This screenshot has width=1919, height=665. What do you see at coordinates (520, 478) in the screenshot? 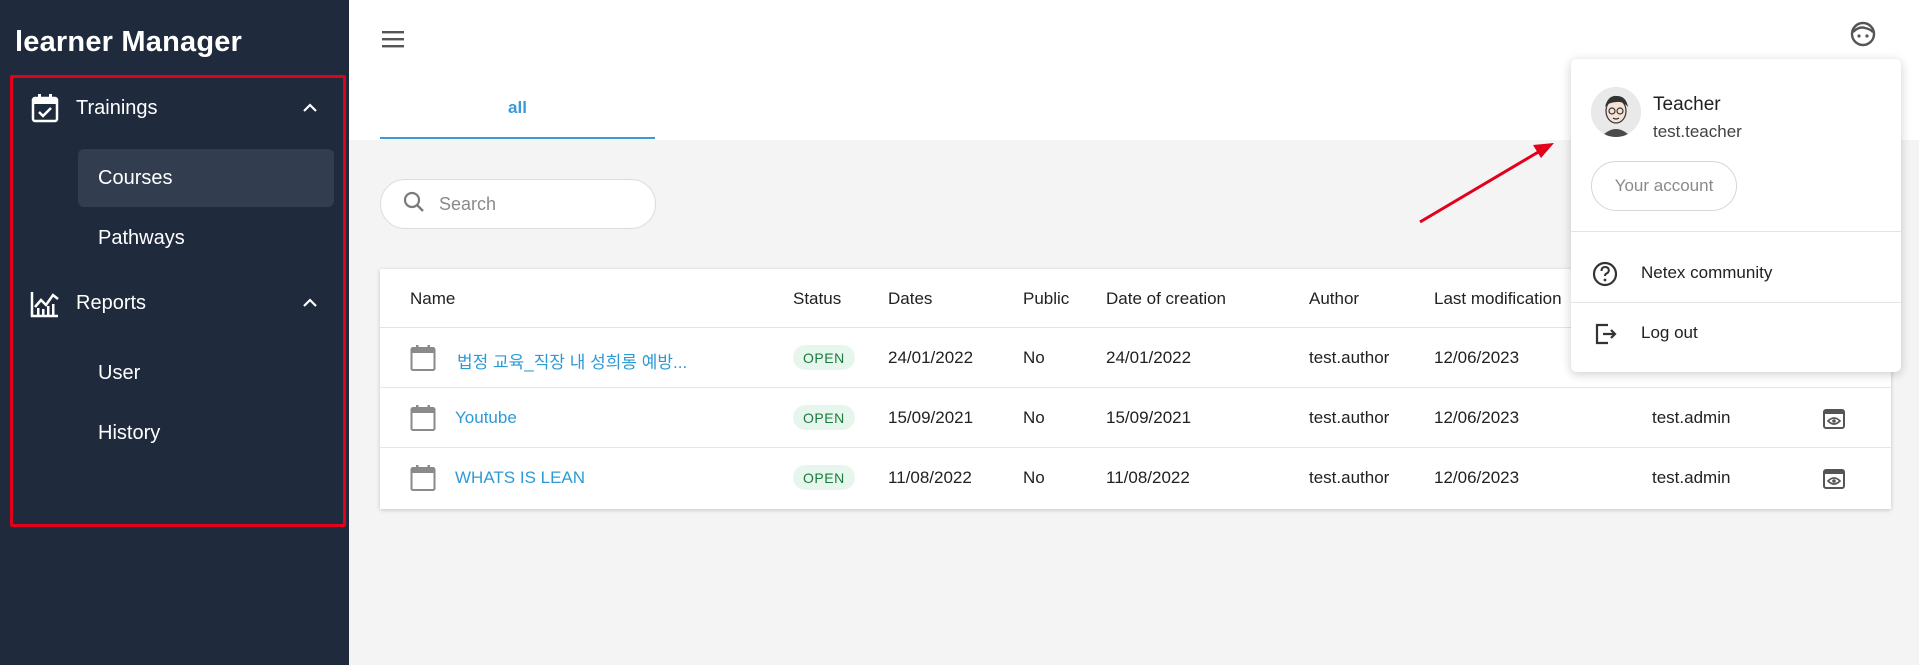
I see `course-name-link: WHATS IS LEAN` at bounding box center [520, 478].